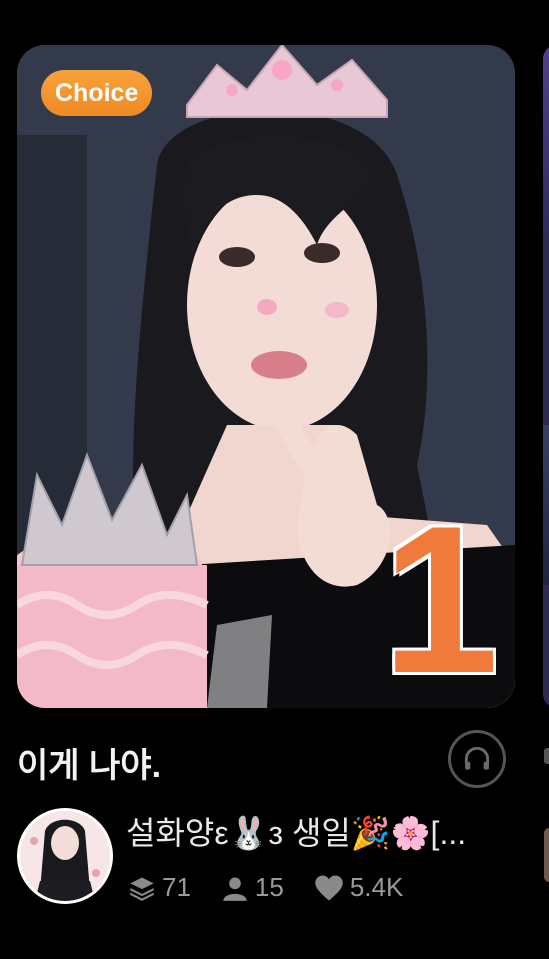  Describe the element at coordinates (546, 855) in the screenshot. I see `next-avatar-edge` at that location.